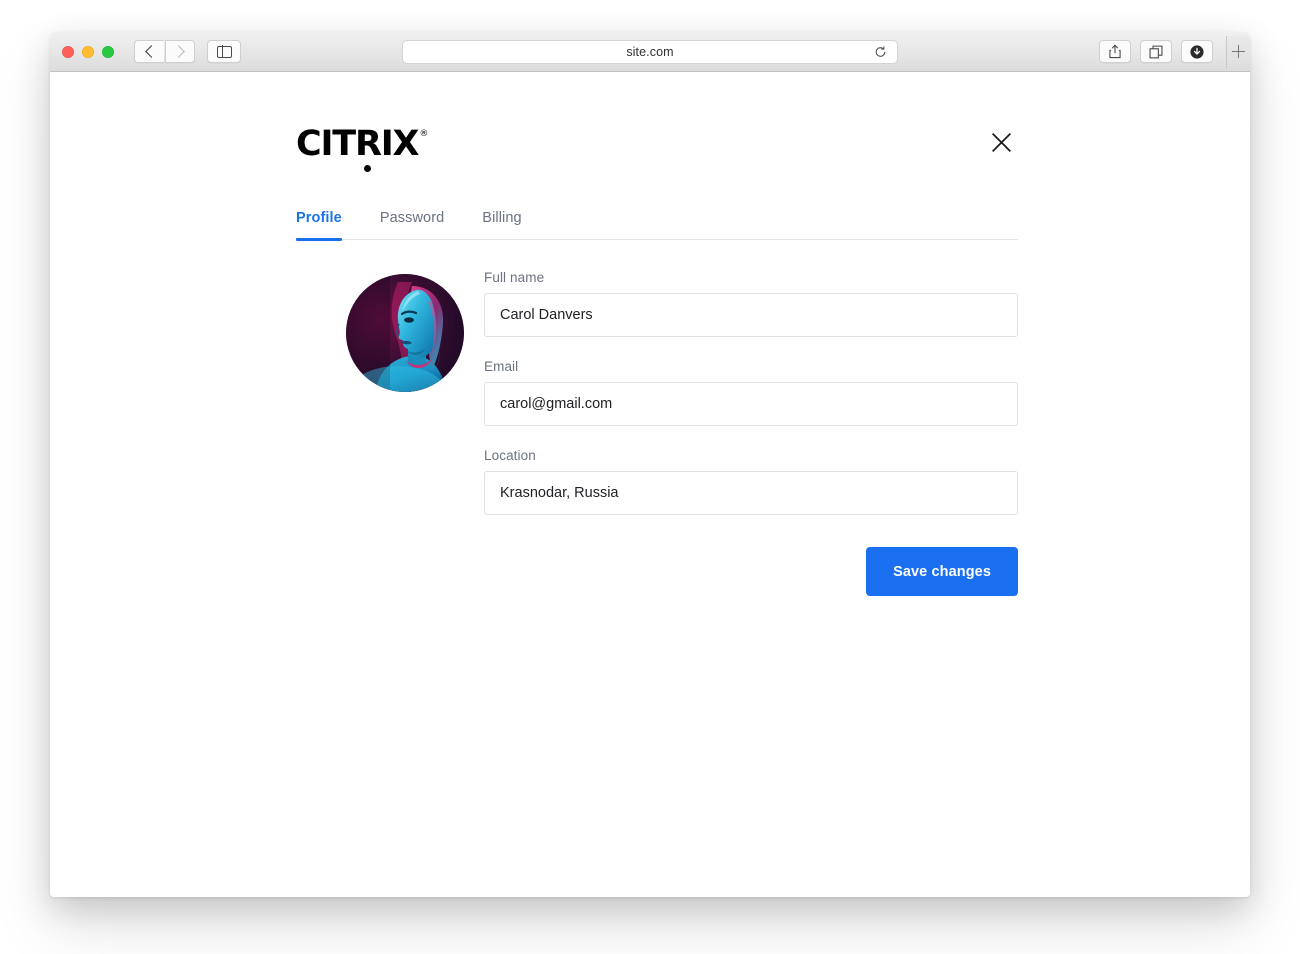 Image resolution: width=1300 pixels, height=954 pixels. I want to click on plus-icon, so click(1238, 51).